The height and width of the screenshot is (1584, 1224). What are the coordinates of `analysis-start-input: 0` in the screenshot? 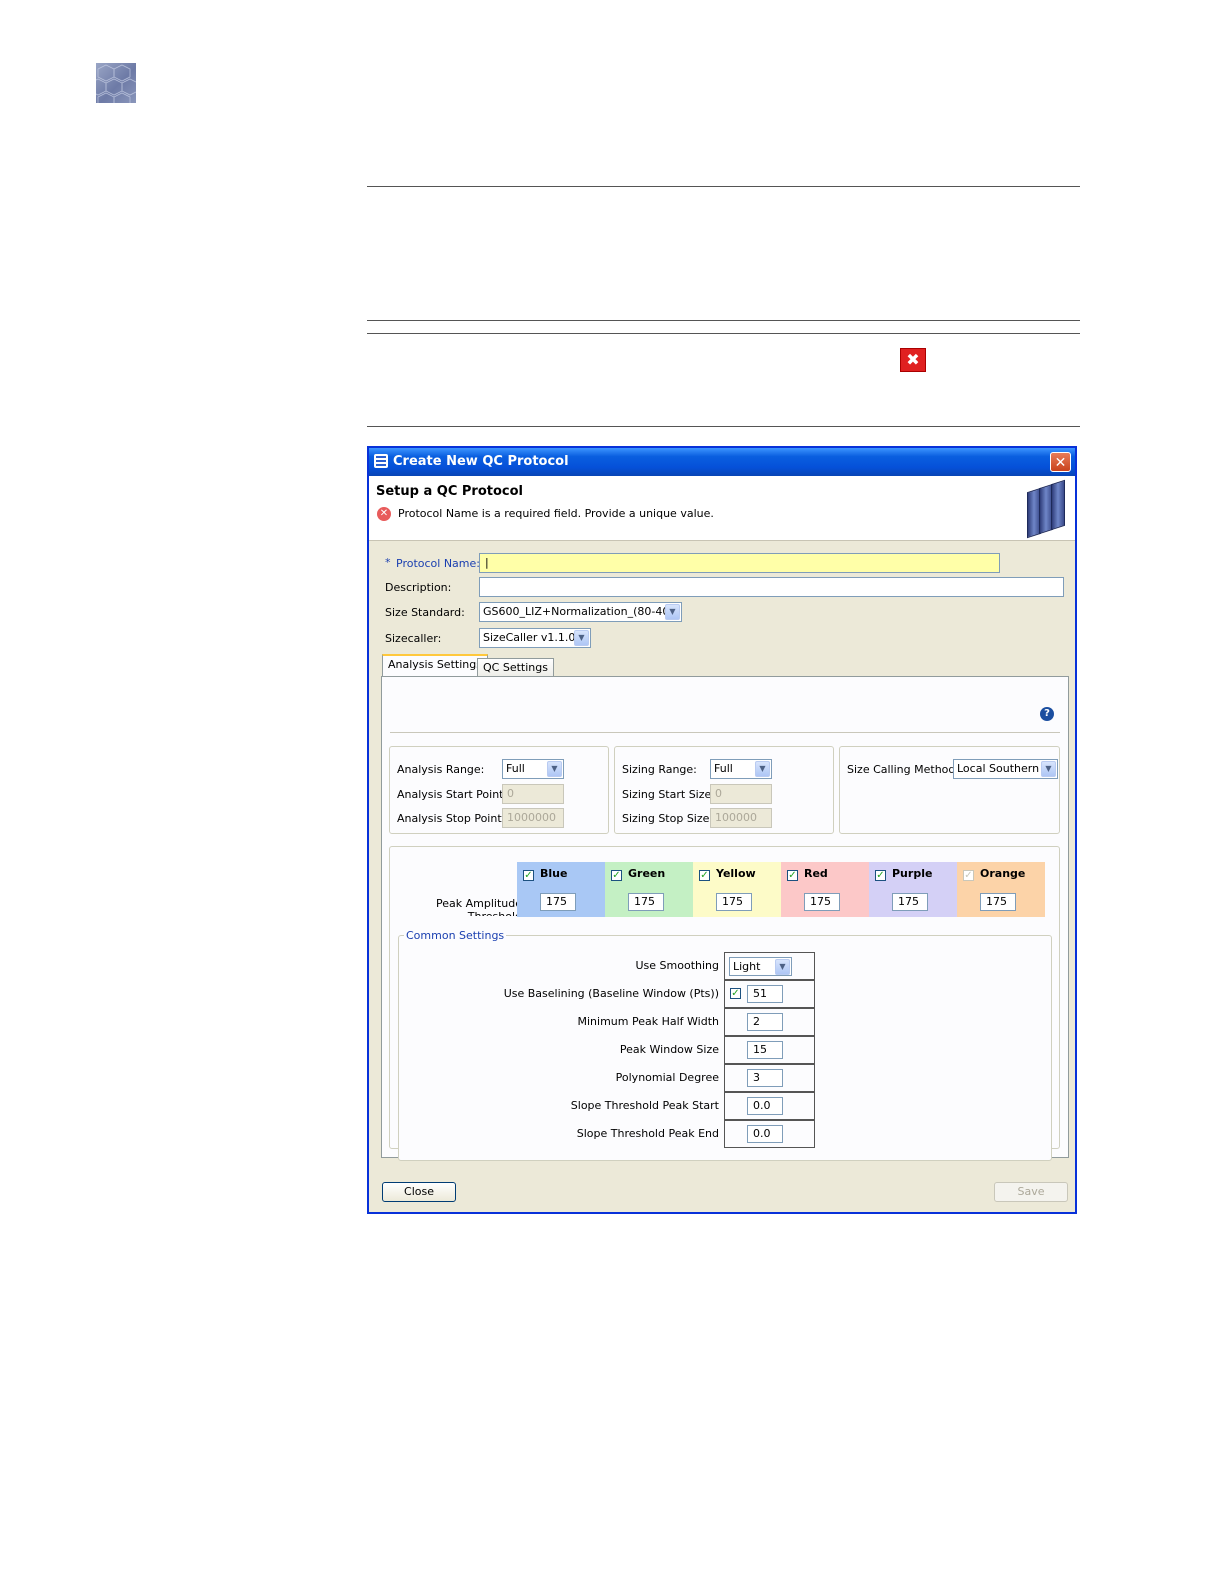 It's located at (533, 794).